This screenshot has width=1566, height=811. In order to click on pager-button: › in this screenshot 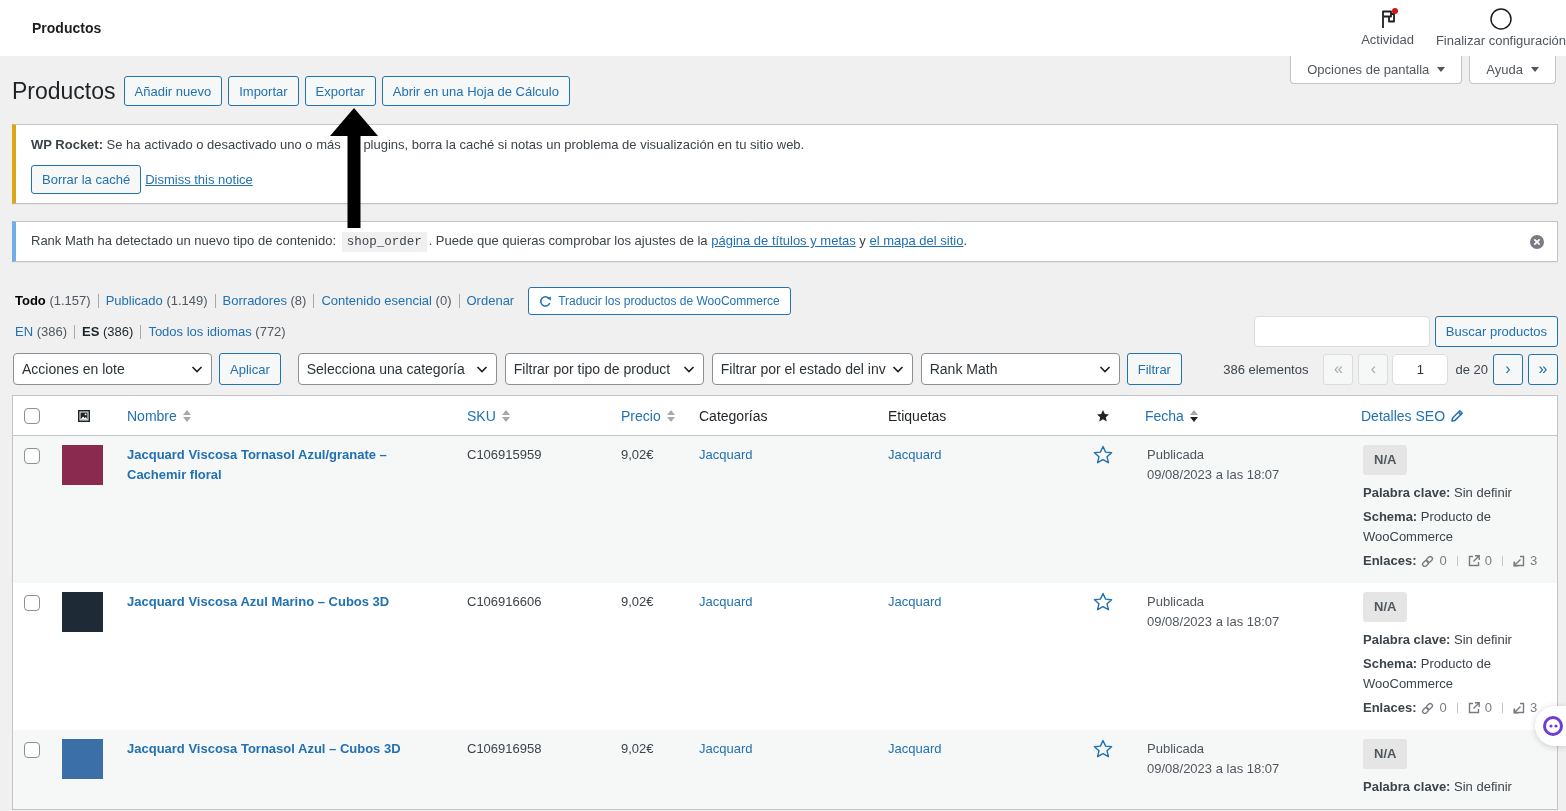, I will do `click(1508, 369)`.